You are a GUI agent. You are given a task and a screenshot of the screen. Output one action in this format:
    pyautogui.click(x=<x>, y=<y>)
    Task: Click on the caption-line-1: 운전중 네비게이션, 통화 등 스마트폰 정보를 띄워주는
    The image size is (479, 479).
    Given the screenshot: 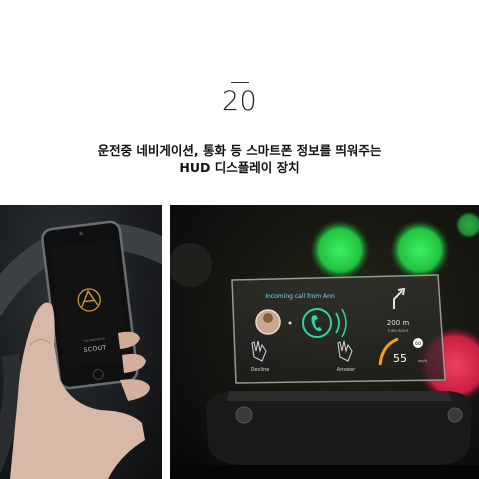 What is the action you would take?
    pyautogui.click(x=239, y=150)
    